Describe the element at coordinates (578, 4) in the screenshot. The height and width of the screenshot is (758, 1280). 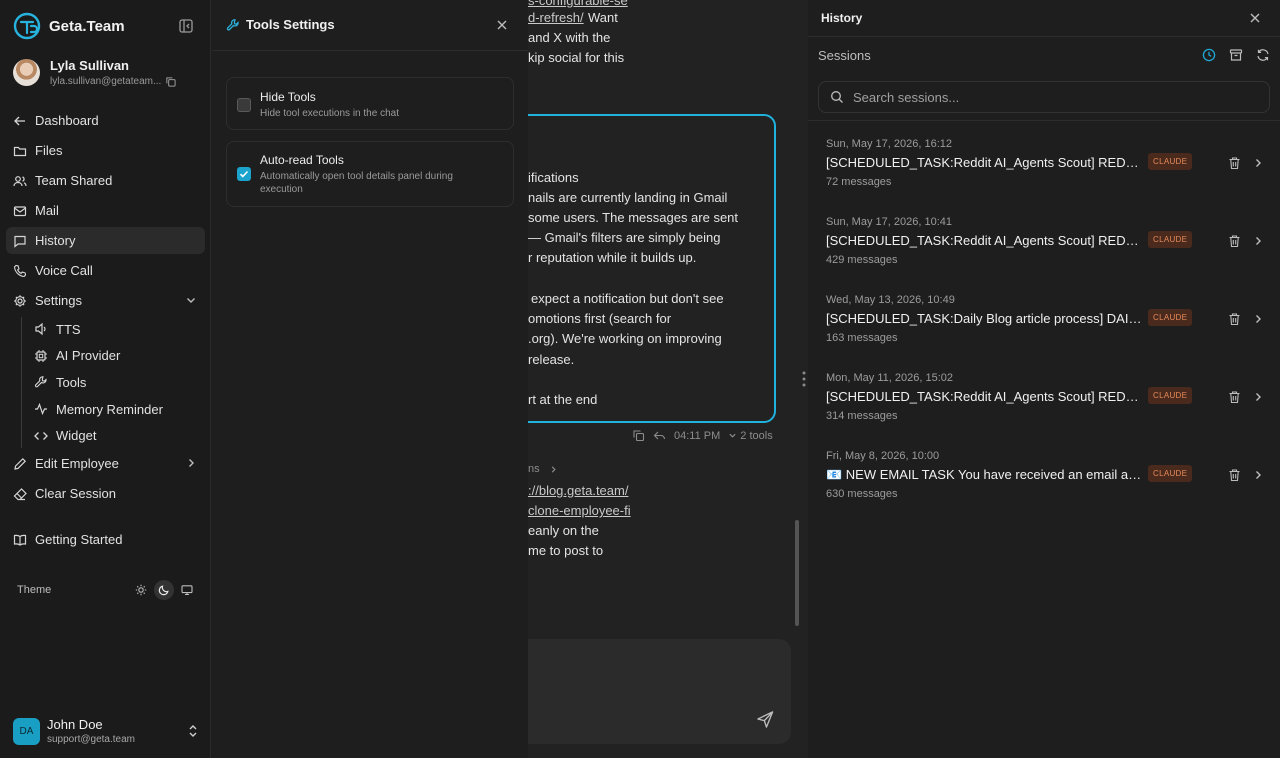
I see `chat-link-fragment: s-configurable-se` at that location.